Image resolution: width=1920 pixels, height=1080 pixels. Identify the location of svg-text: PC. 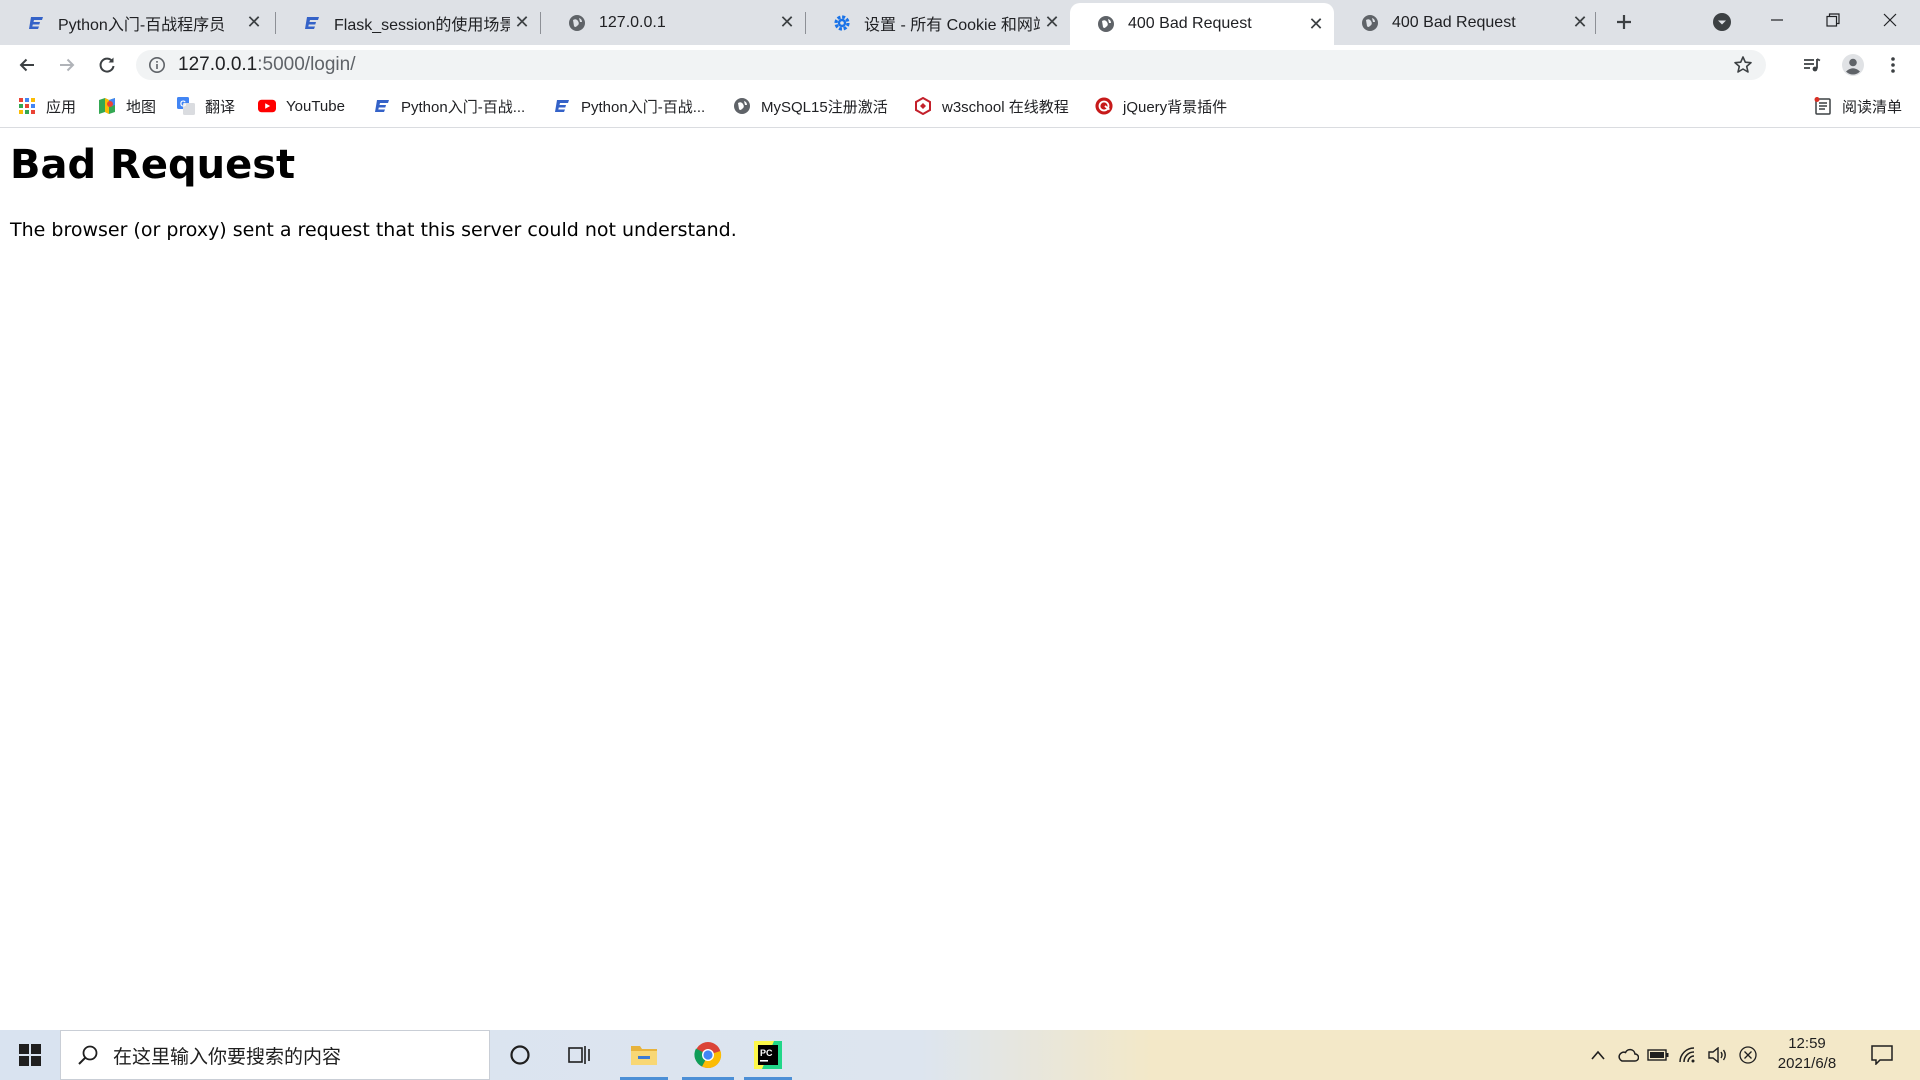
(766, 1053).